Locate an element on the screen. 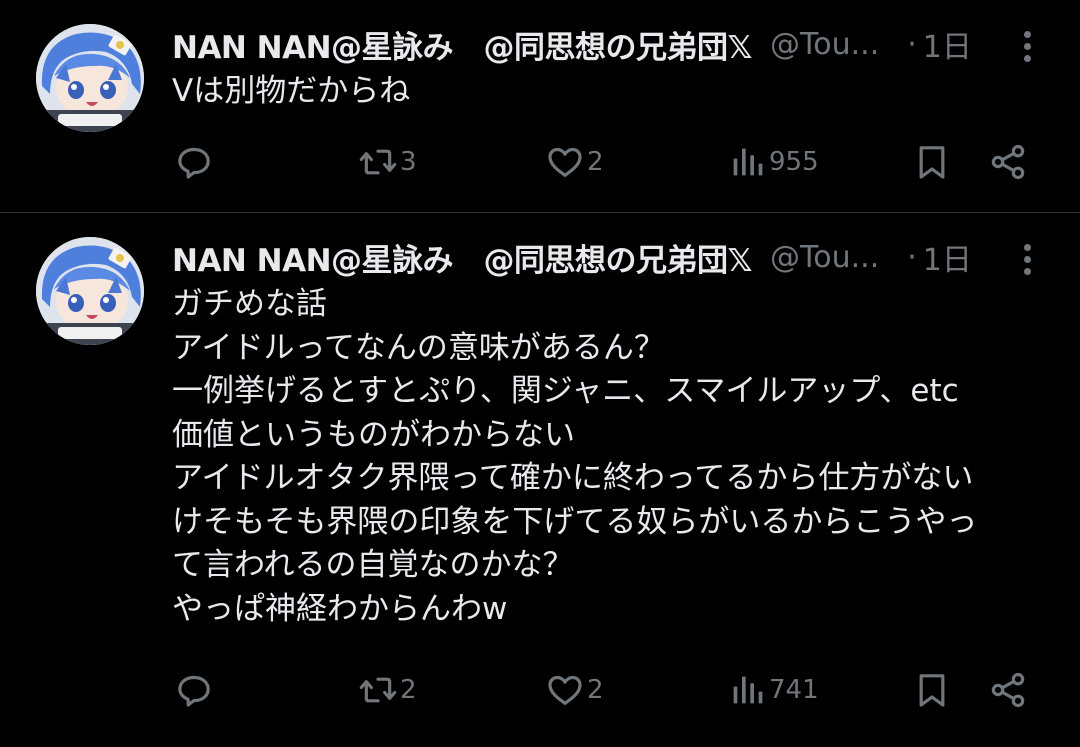 This screenshot has height=747, width=1080. tweet-text-line: 価値というものがわからない is located at coordinates (373, 434).